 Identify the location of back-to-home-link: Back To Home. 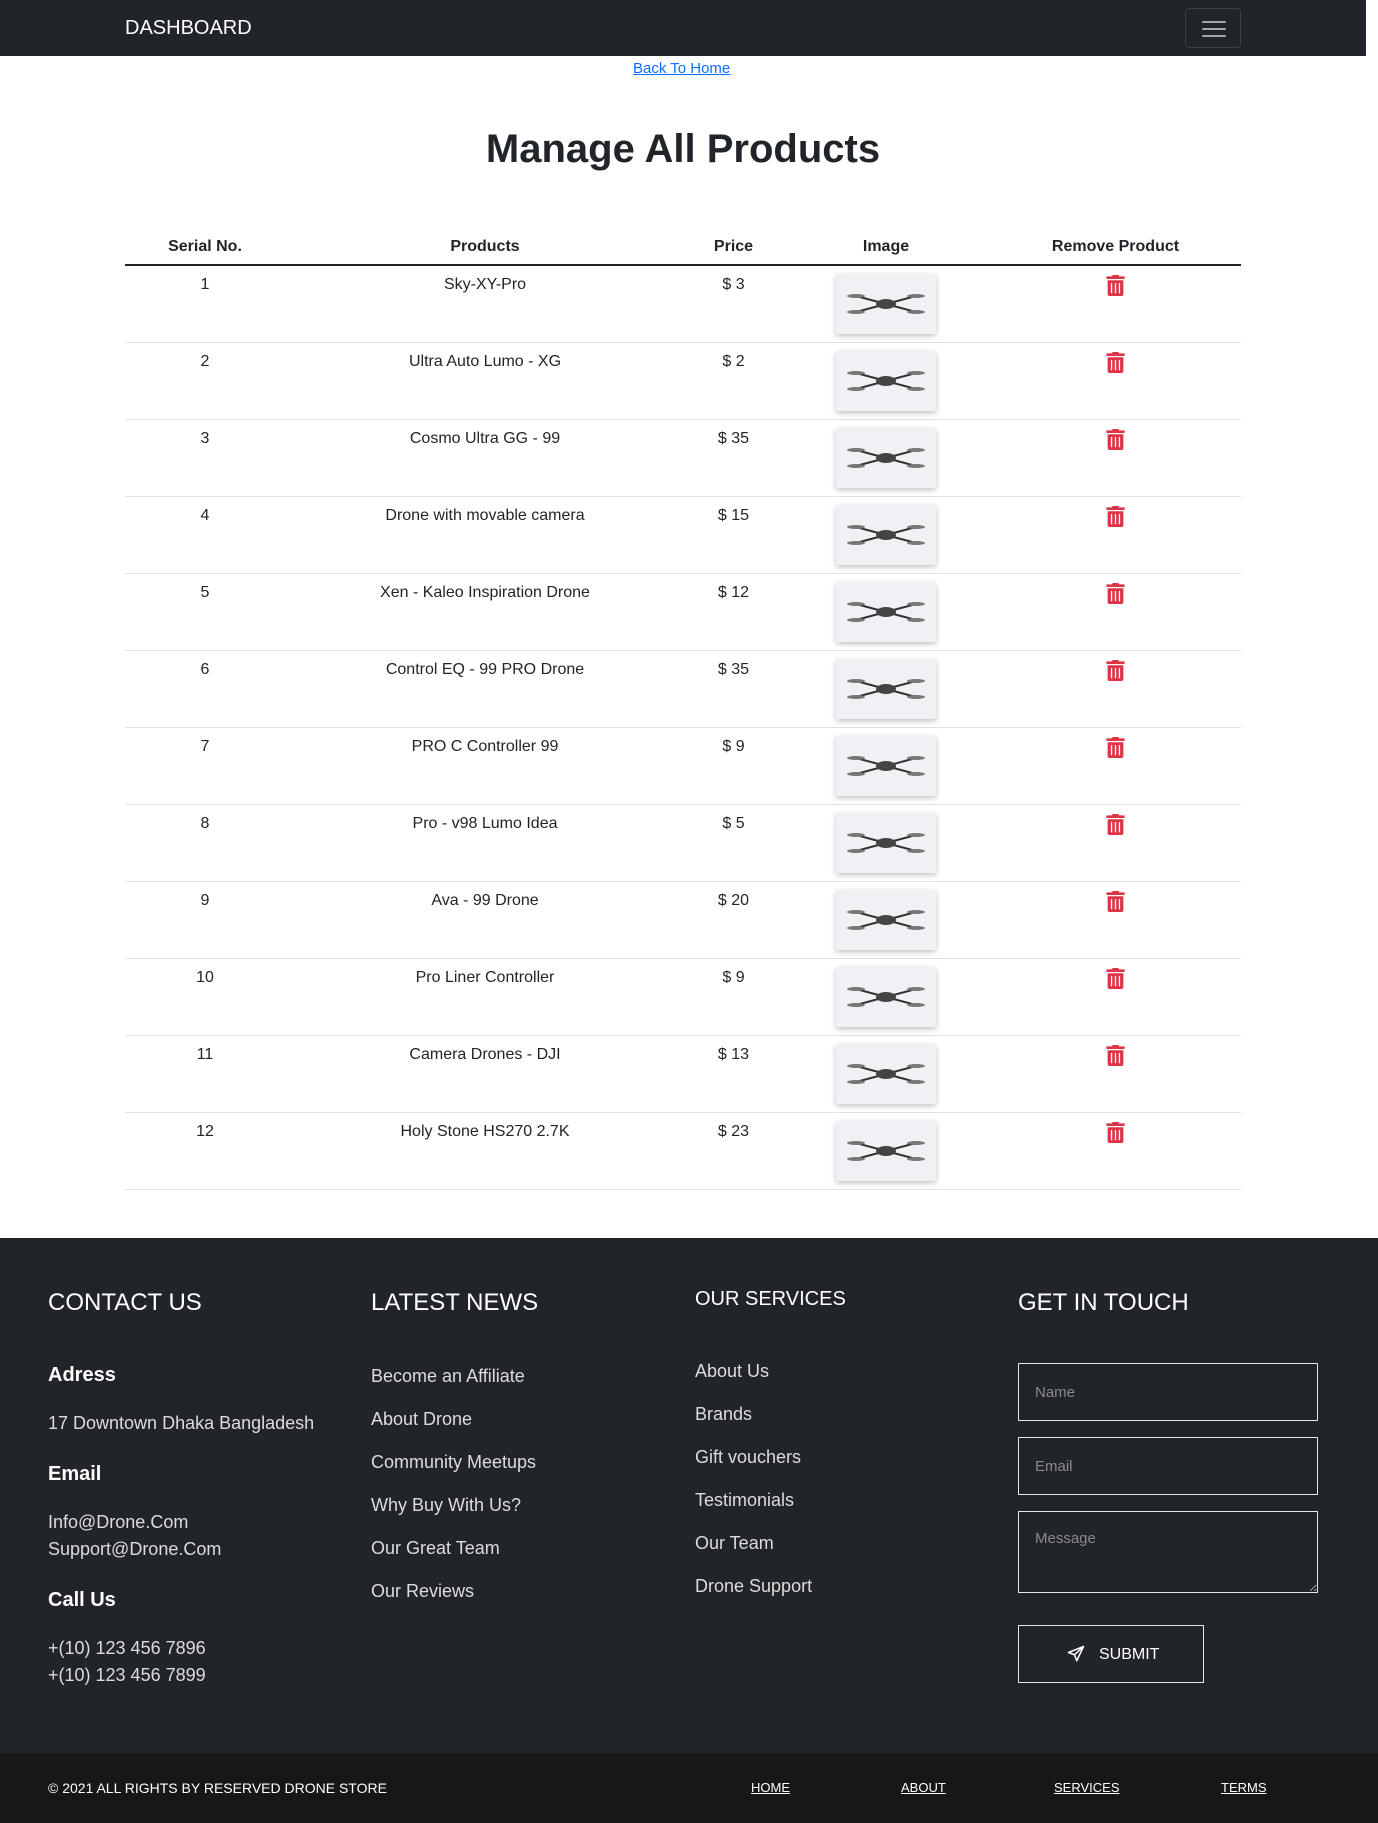
(681, 68).